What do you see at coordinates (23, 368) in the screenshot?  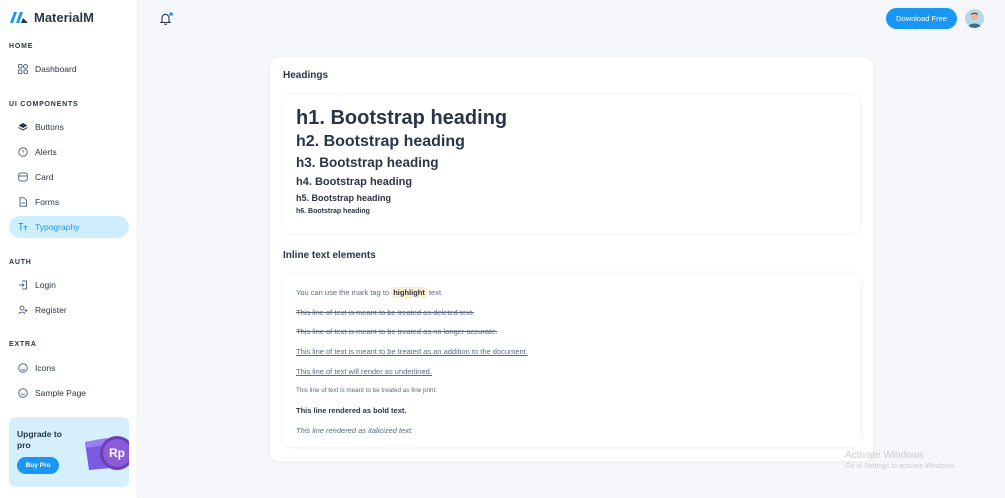 I see `mood-icon` at bounding box center [23, 368].